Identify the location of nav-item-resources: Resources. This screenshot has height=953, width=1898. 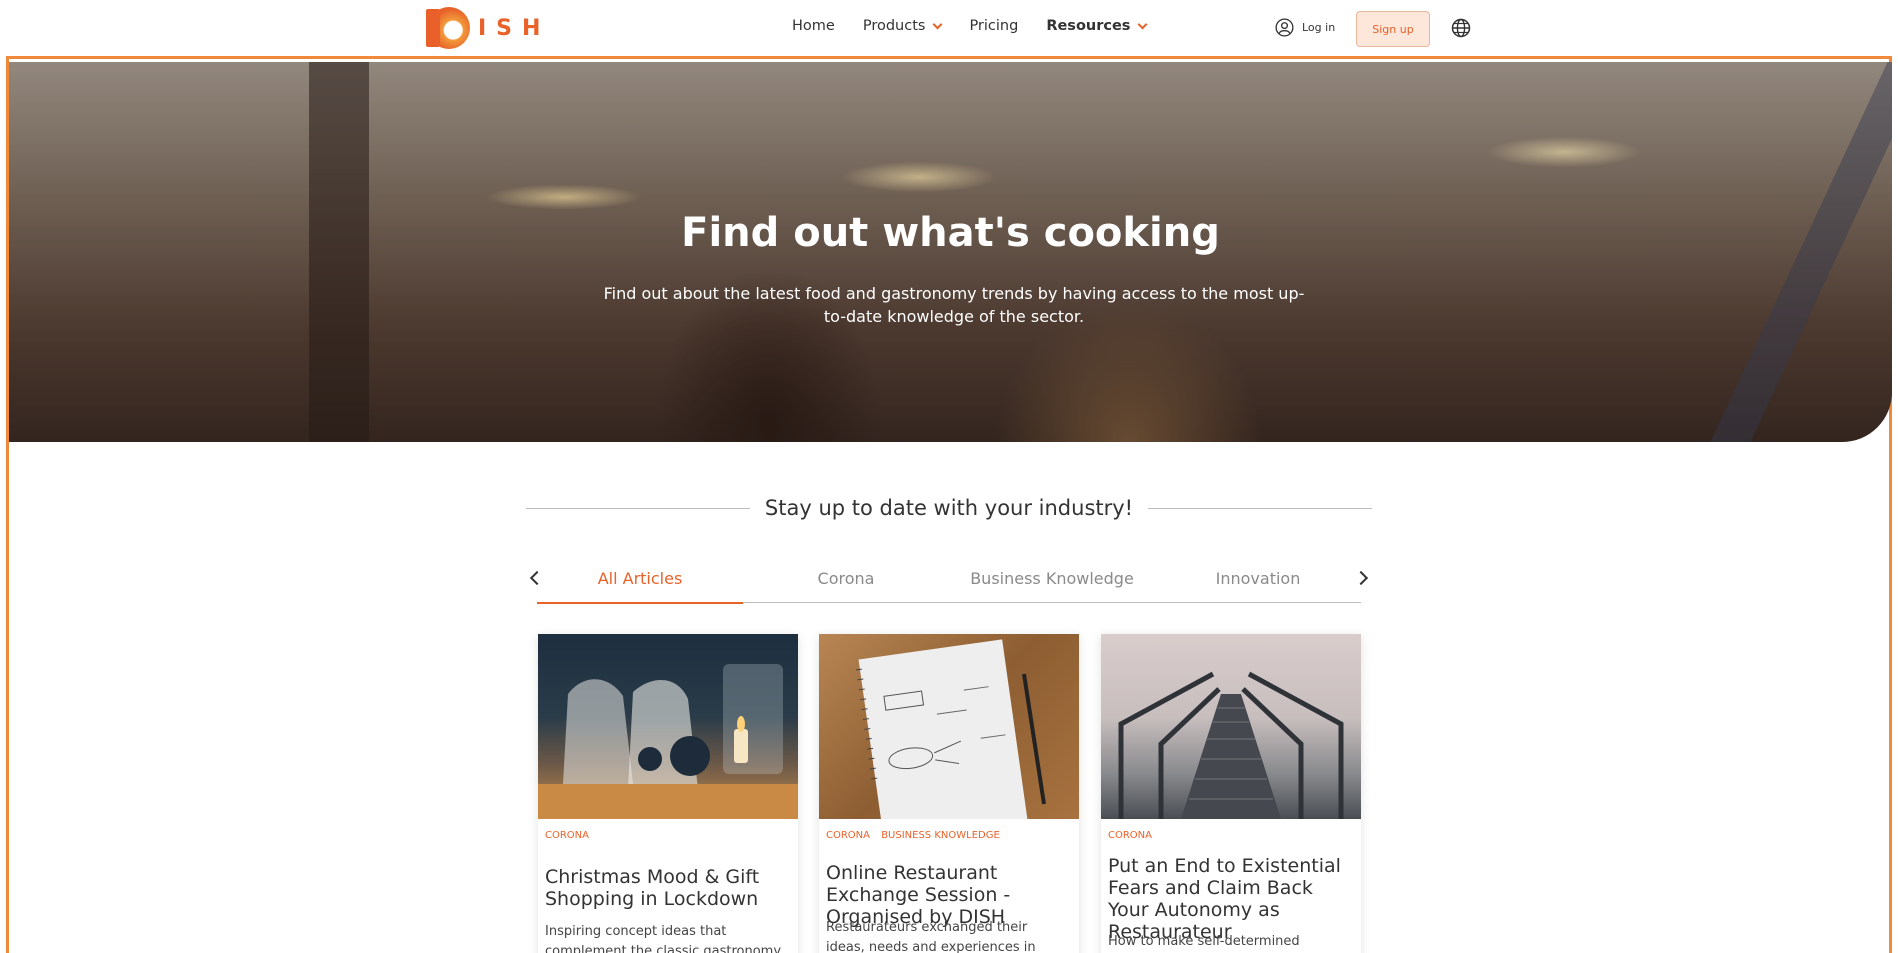
(1097, 26).